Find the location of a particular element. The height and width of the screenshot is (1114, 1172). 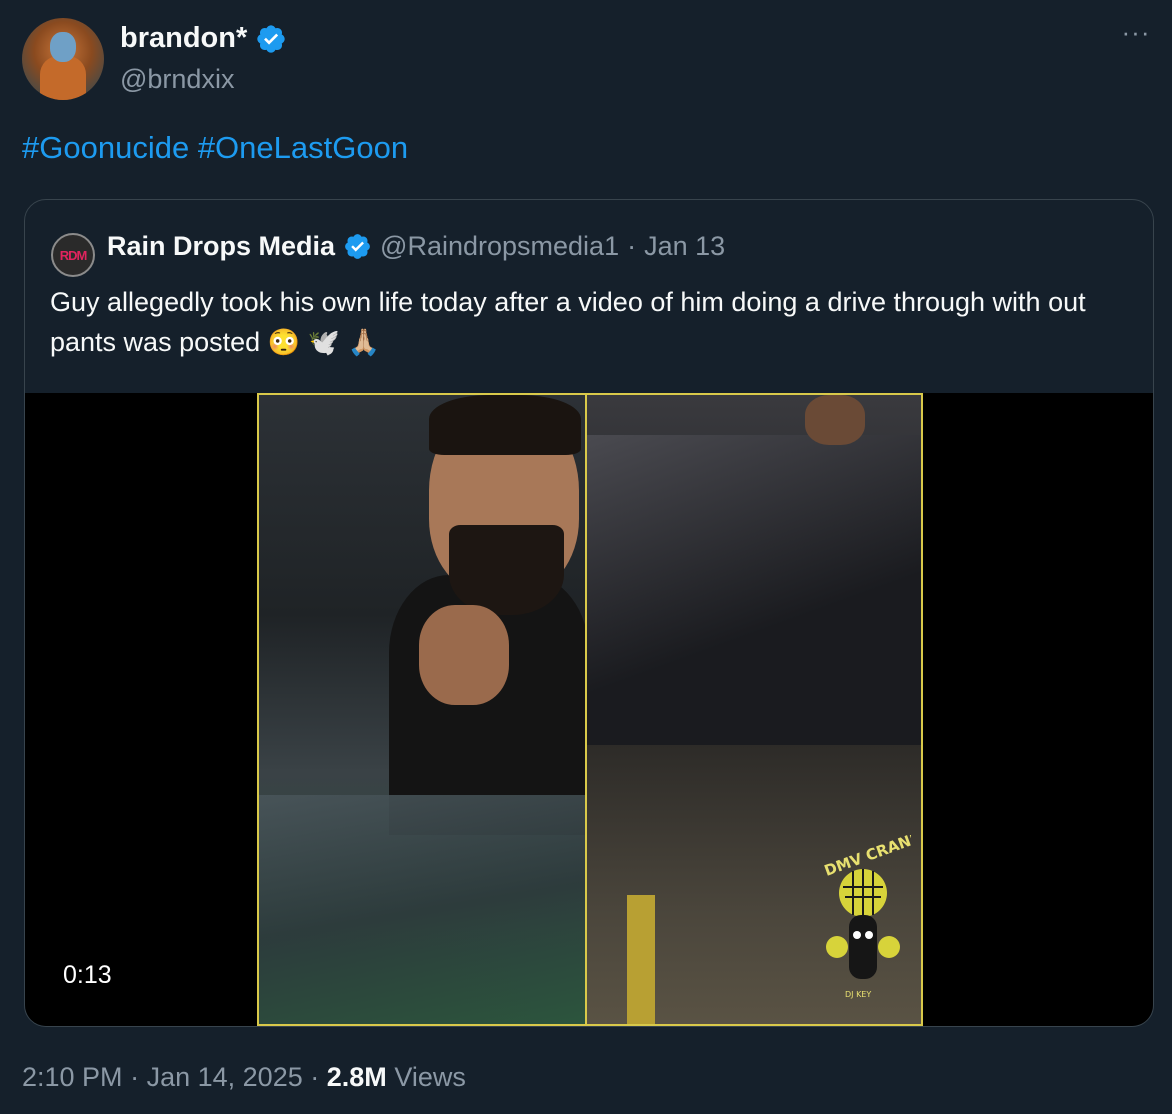

mirror-face is located at coordinates (835, 420).